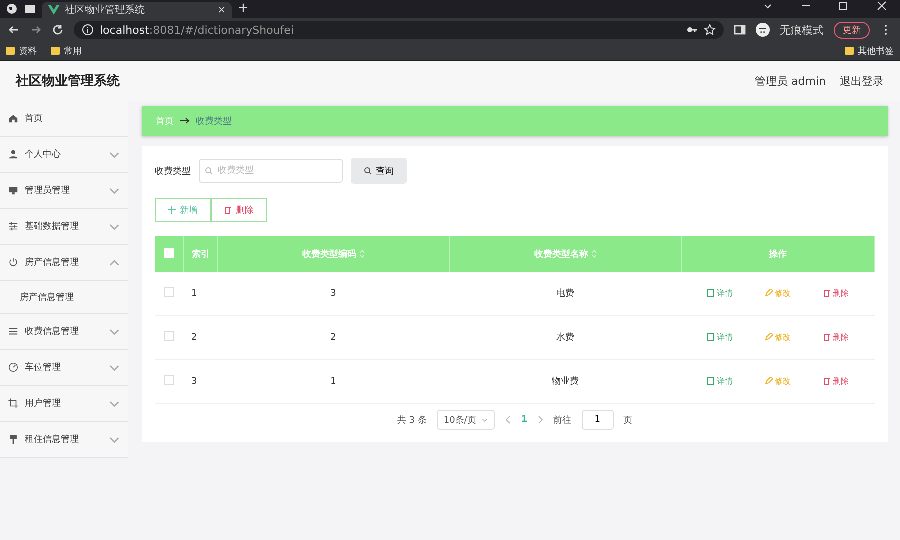 The height and width of the screenshot is (540, 900). I want to click on arrow-icon, so click(185, 121).